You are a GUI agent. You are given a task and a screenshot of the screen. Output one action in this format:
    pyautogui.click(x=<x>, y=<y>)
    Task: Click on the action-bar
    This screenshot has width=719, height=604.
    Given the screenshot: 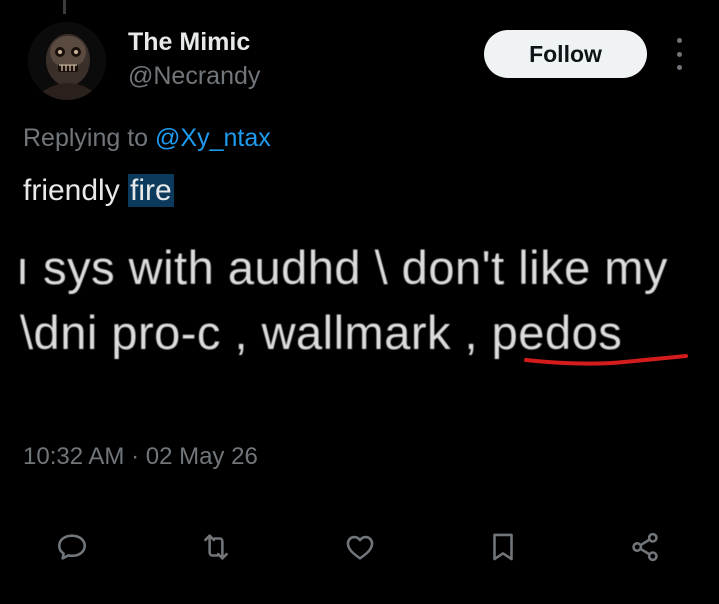 What is the action you would take?
    pyautogui.click(x=359, y=546)
    